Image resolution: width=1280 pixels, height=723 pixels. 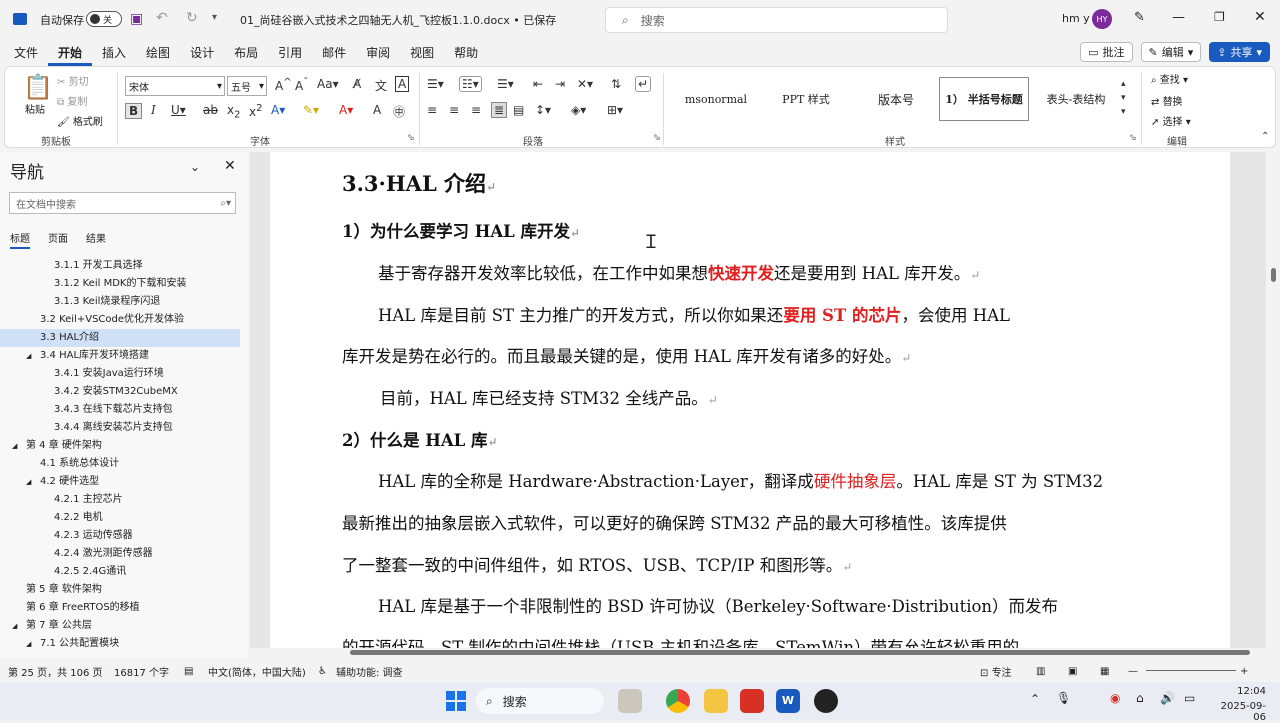 I want to click on accessibility-status: 辅助功能: 调查, so click(x=369, y=671).